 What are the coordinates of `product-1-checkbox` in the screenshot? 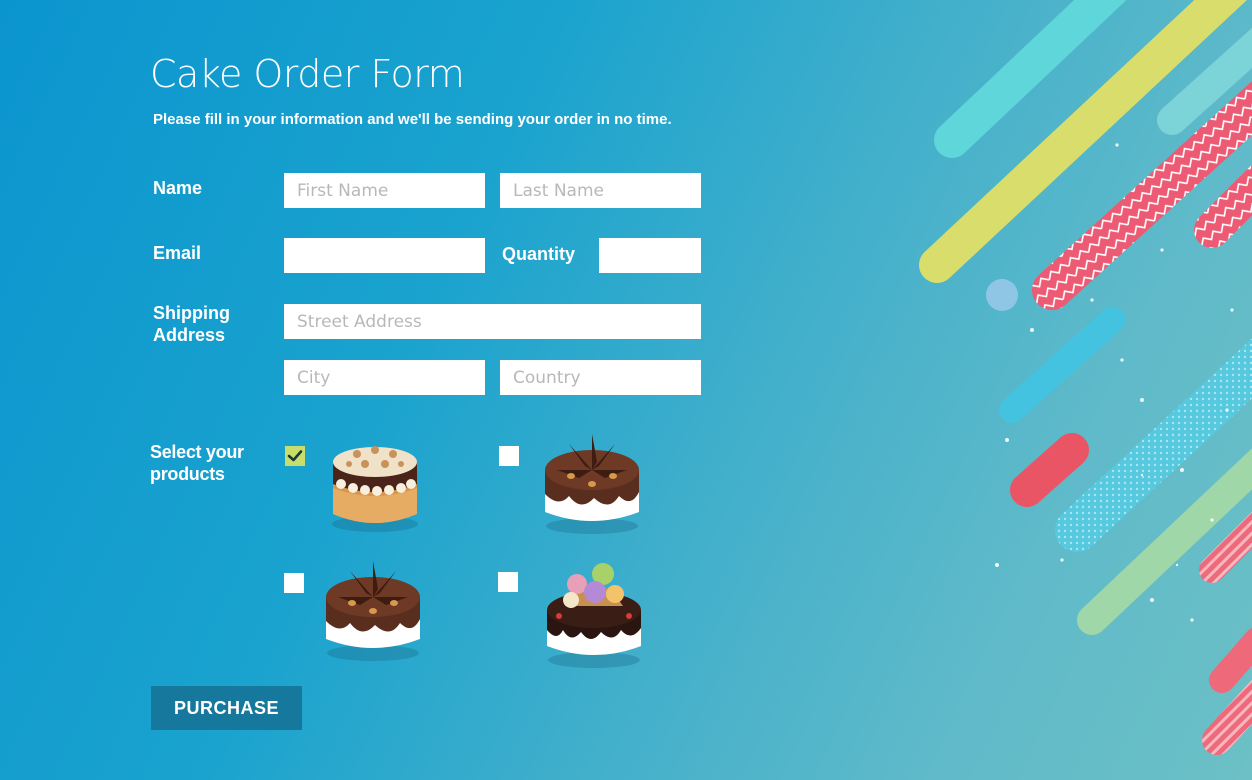 It's located at (295, 456).